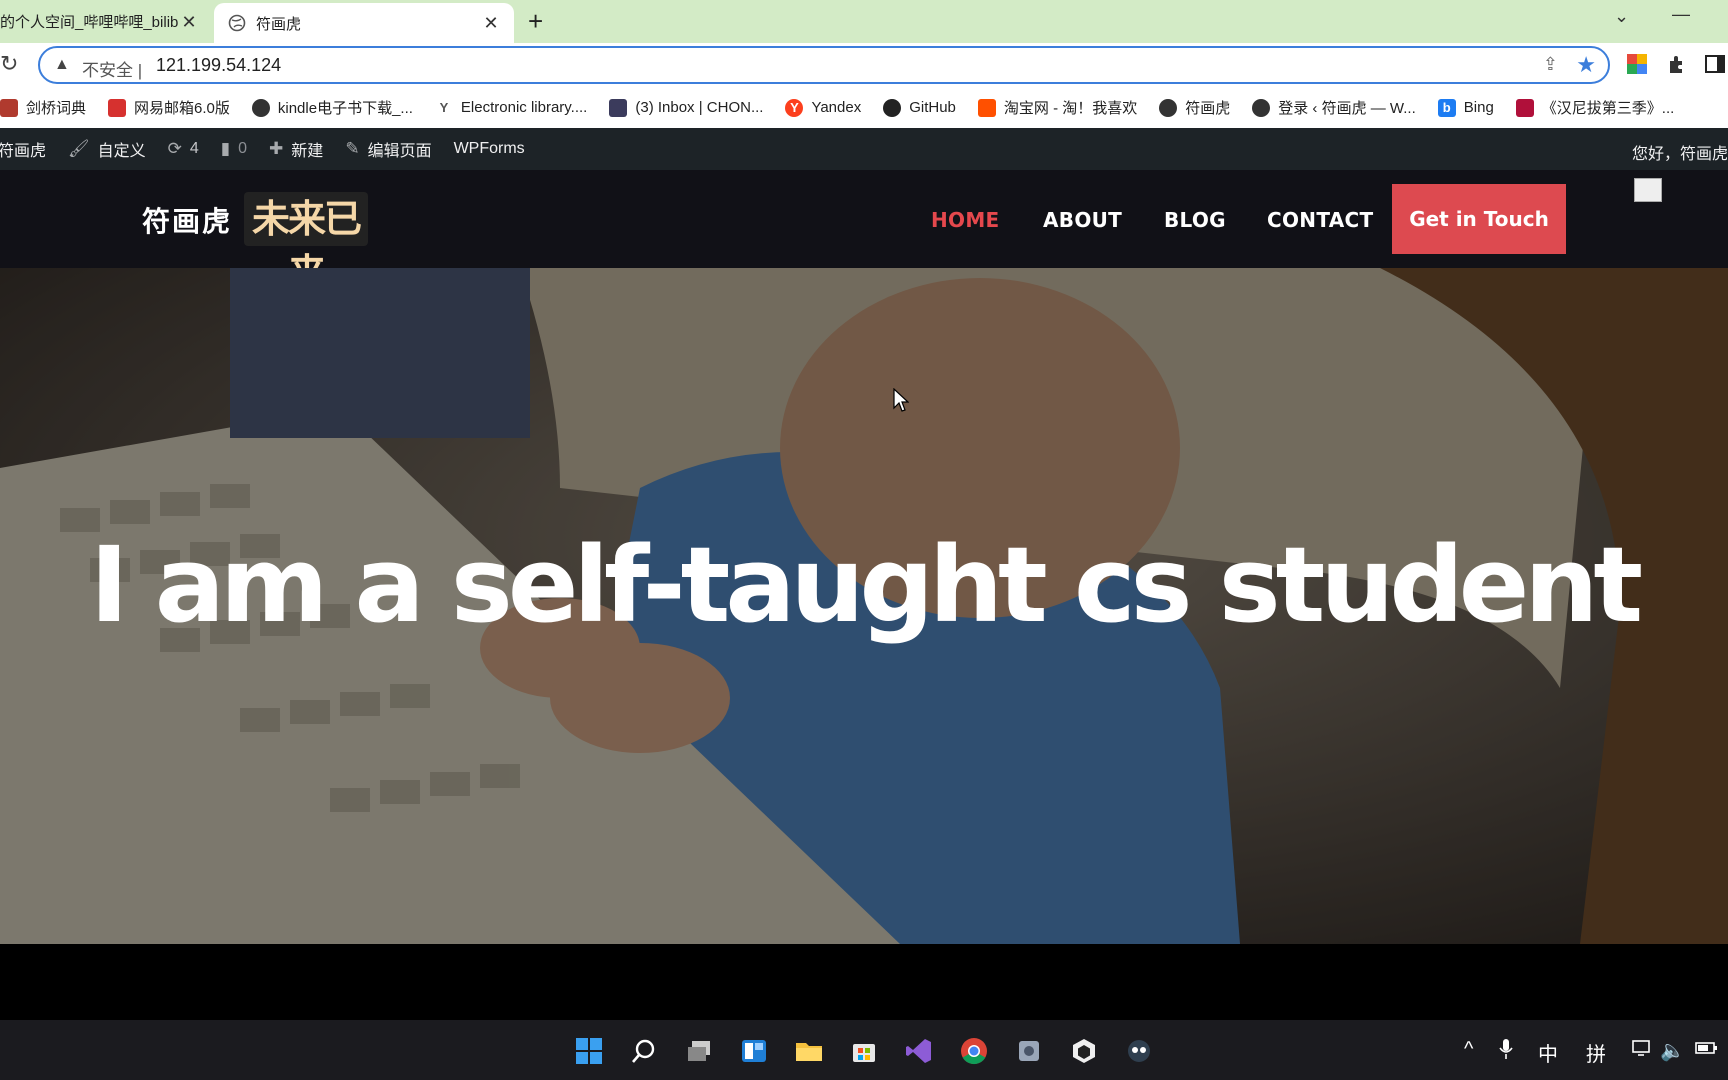  I want to click on security-label: 不安全 |, so click(112, 70).